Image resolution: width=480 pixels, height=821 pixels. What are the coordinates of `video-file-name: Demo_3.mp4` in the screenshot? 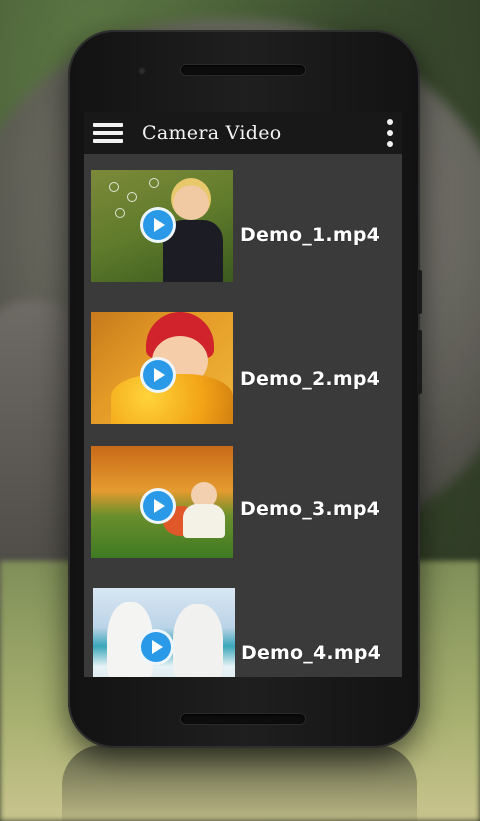 It's located at (310, 509).